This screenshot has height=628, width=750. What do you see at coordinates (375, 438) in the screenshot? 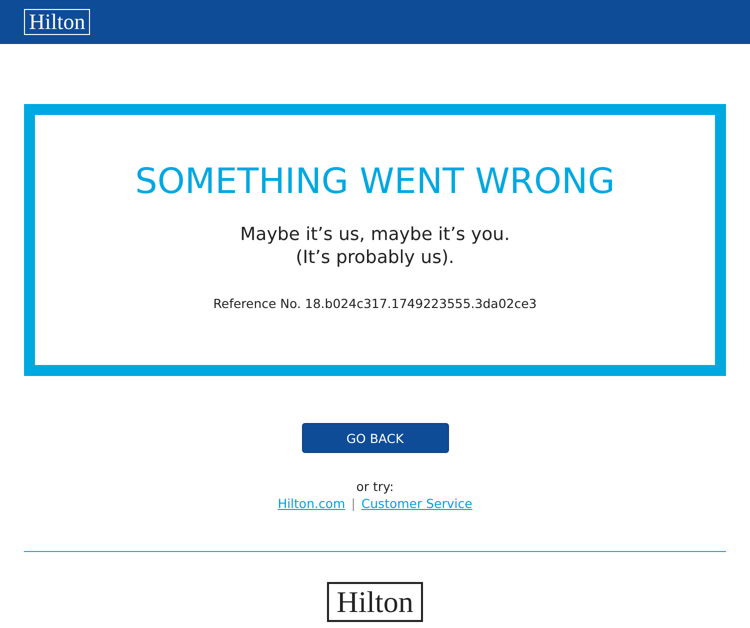
I see `go-back-button: GO BACK` at bounding box center [375, 438].